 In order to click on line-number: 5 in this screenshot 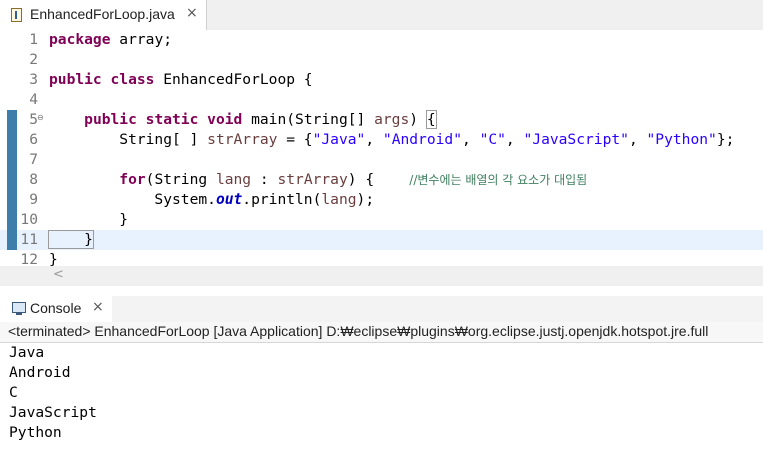, I will do `click(33, 119)`.